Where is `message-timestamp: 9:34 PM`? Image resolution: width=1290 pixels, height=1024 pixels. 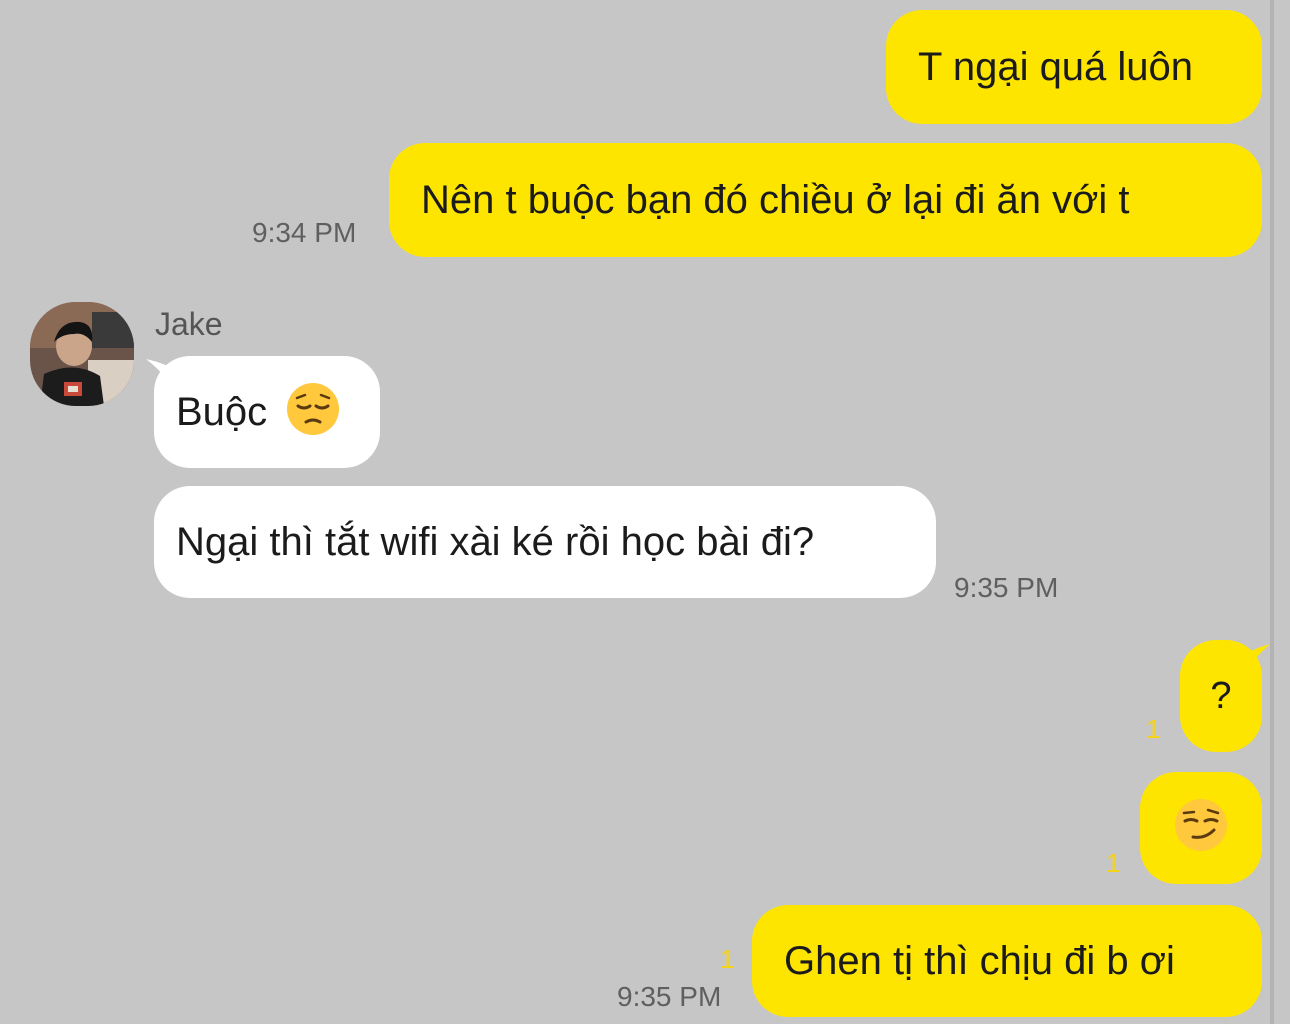
message-timestamp: 9:34 PM is located at coordinates (304, 232).